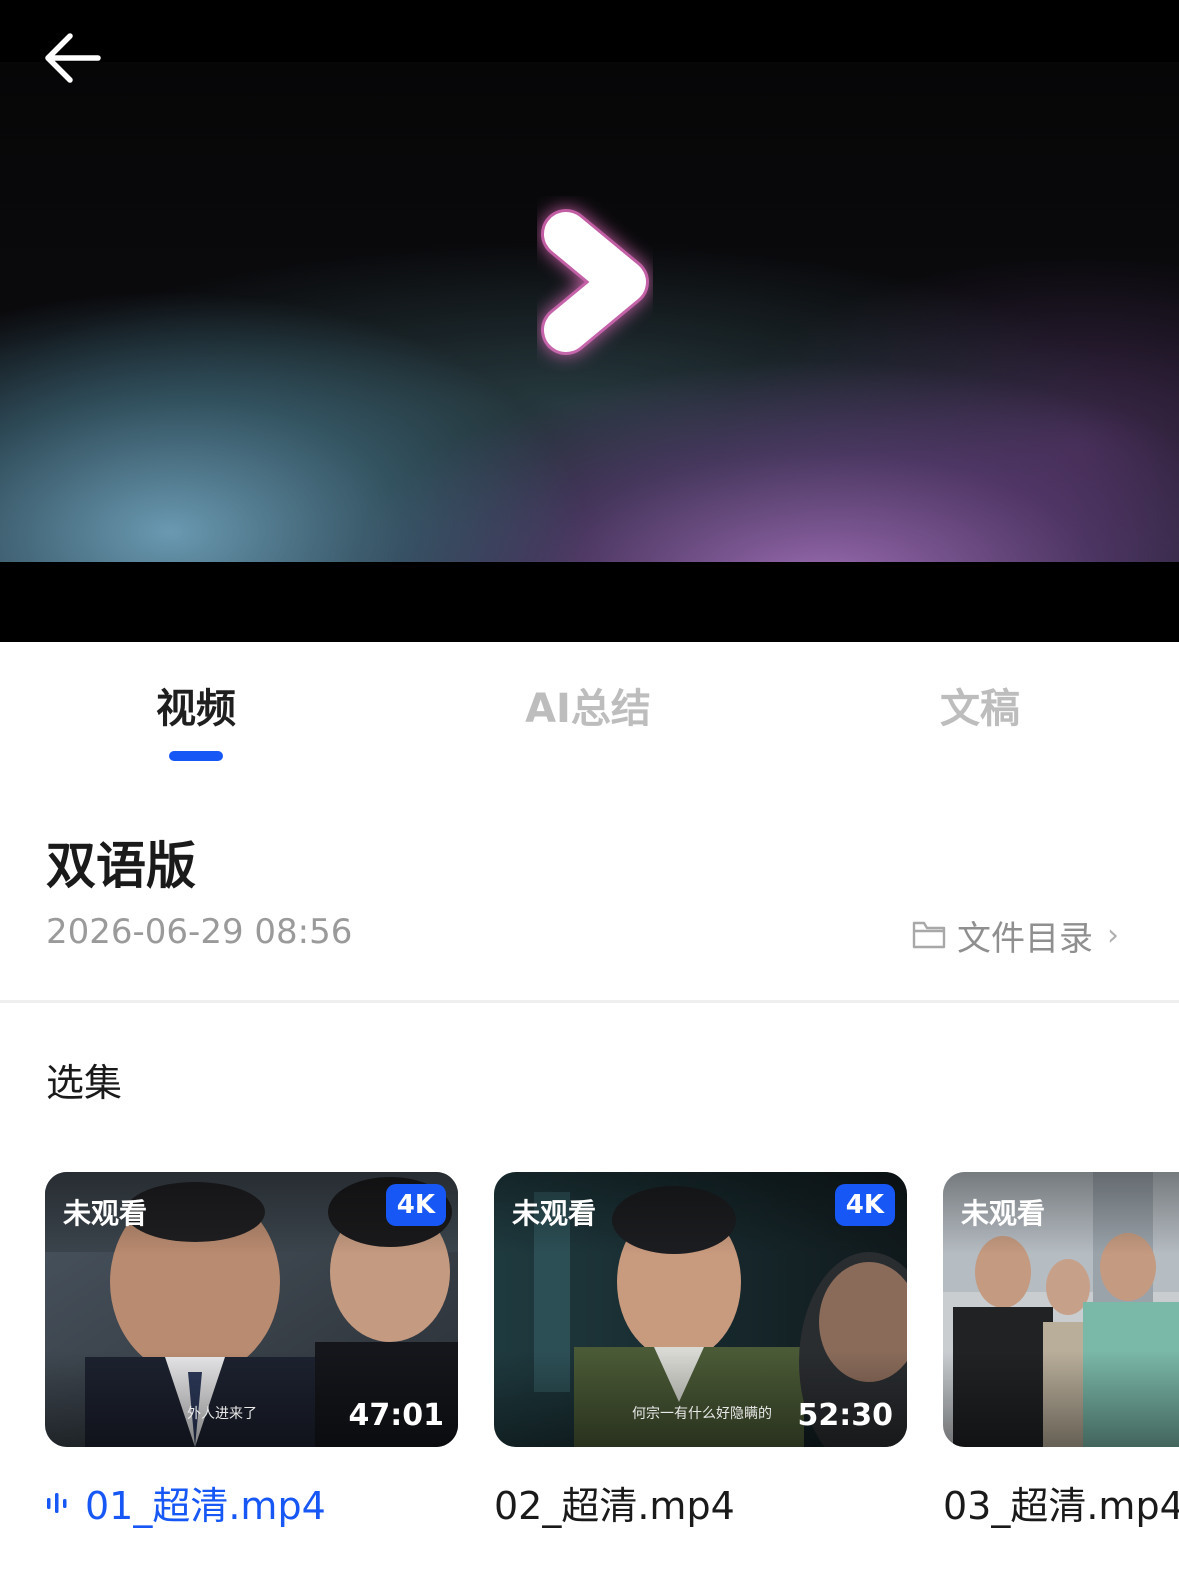 The height and width of the screenshot is (1572, 1179). What do you see at coordinates (205, 1506) in the screenshot?
I see `episode-name: 01_超清.mp4` at bounding box center [205, 1506].